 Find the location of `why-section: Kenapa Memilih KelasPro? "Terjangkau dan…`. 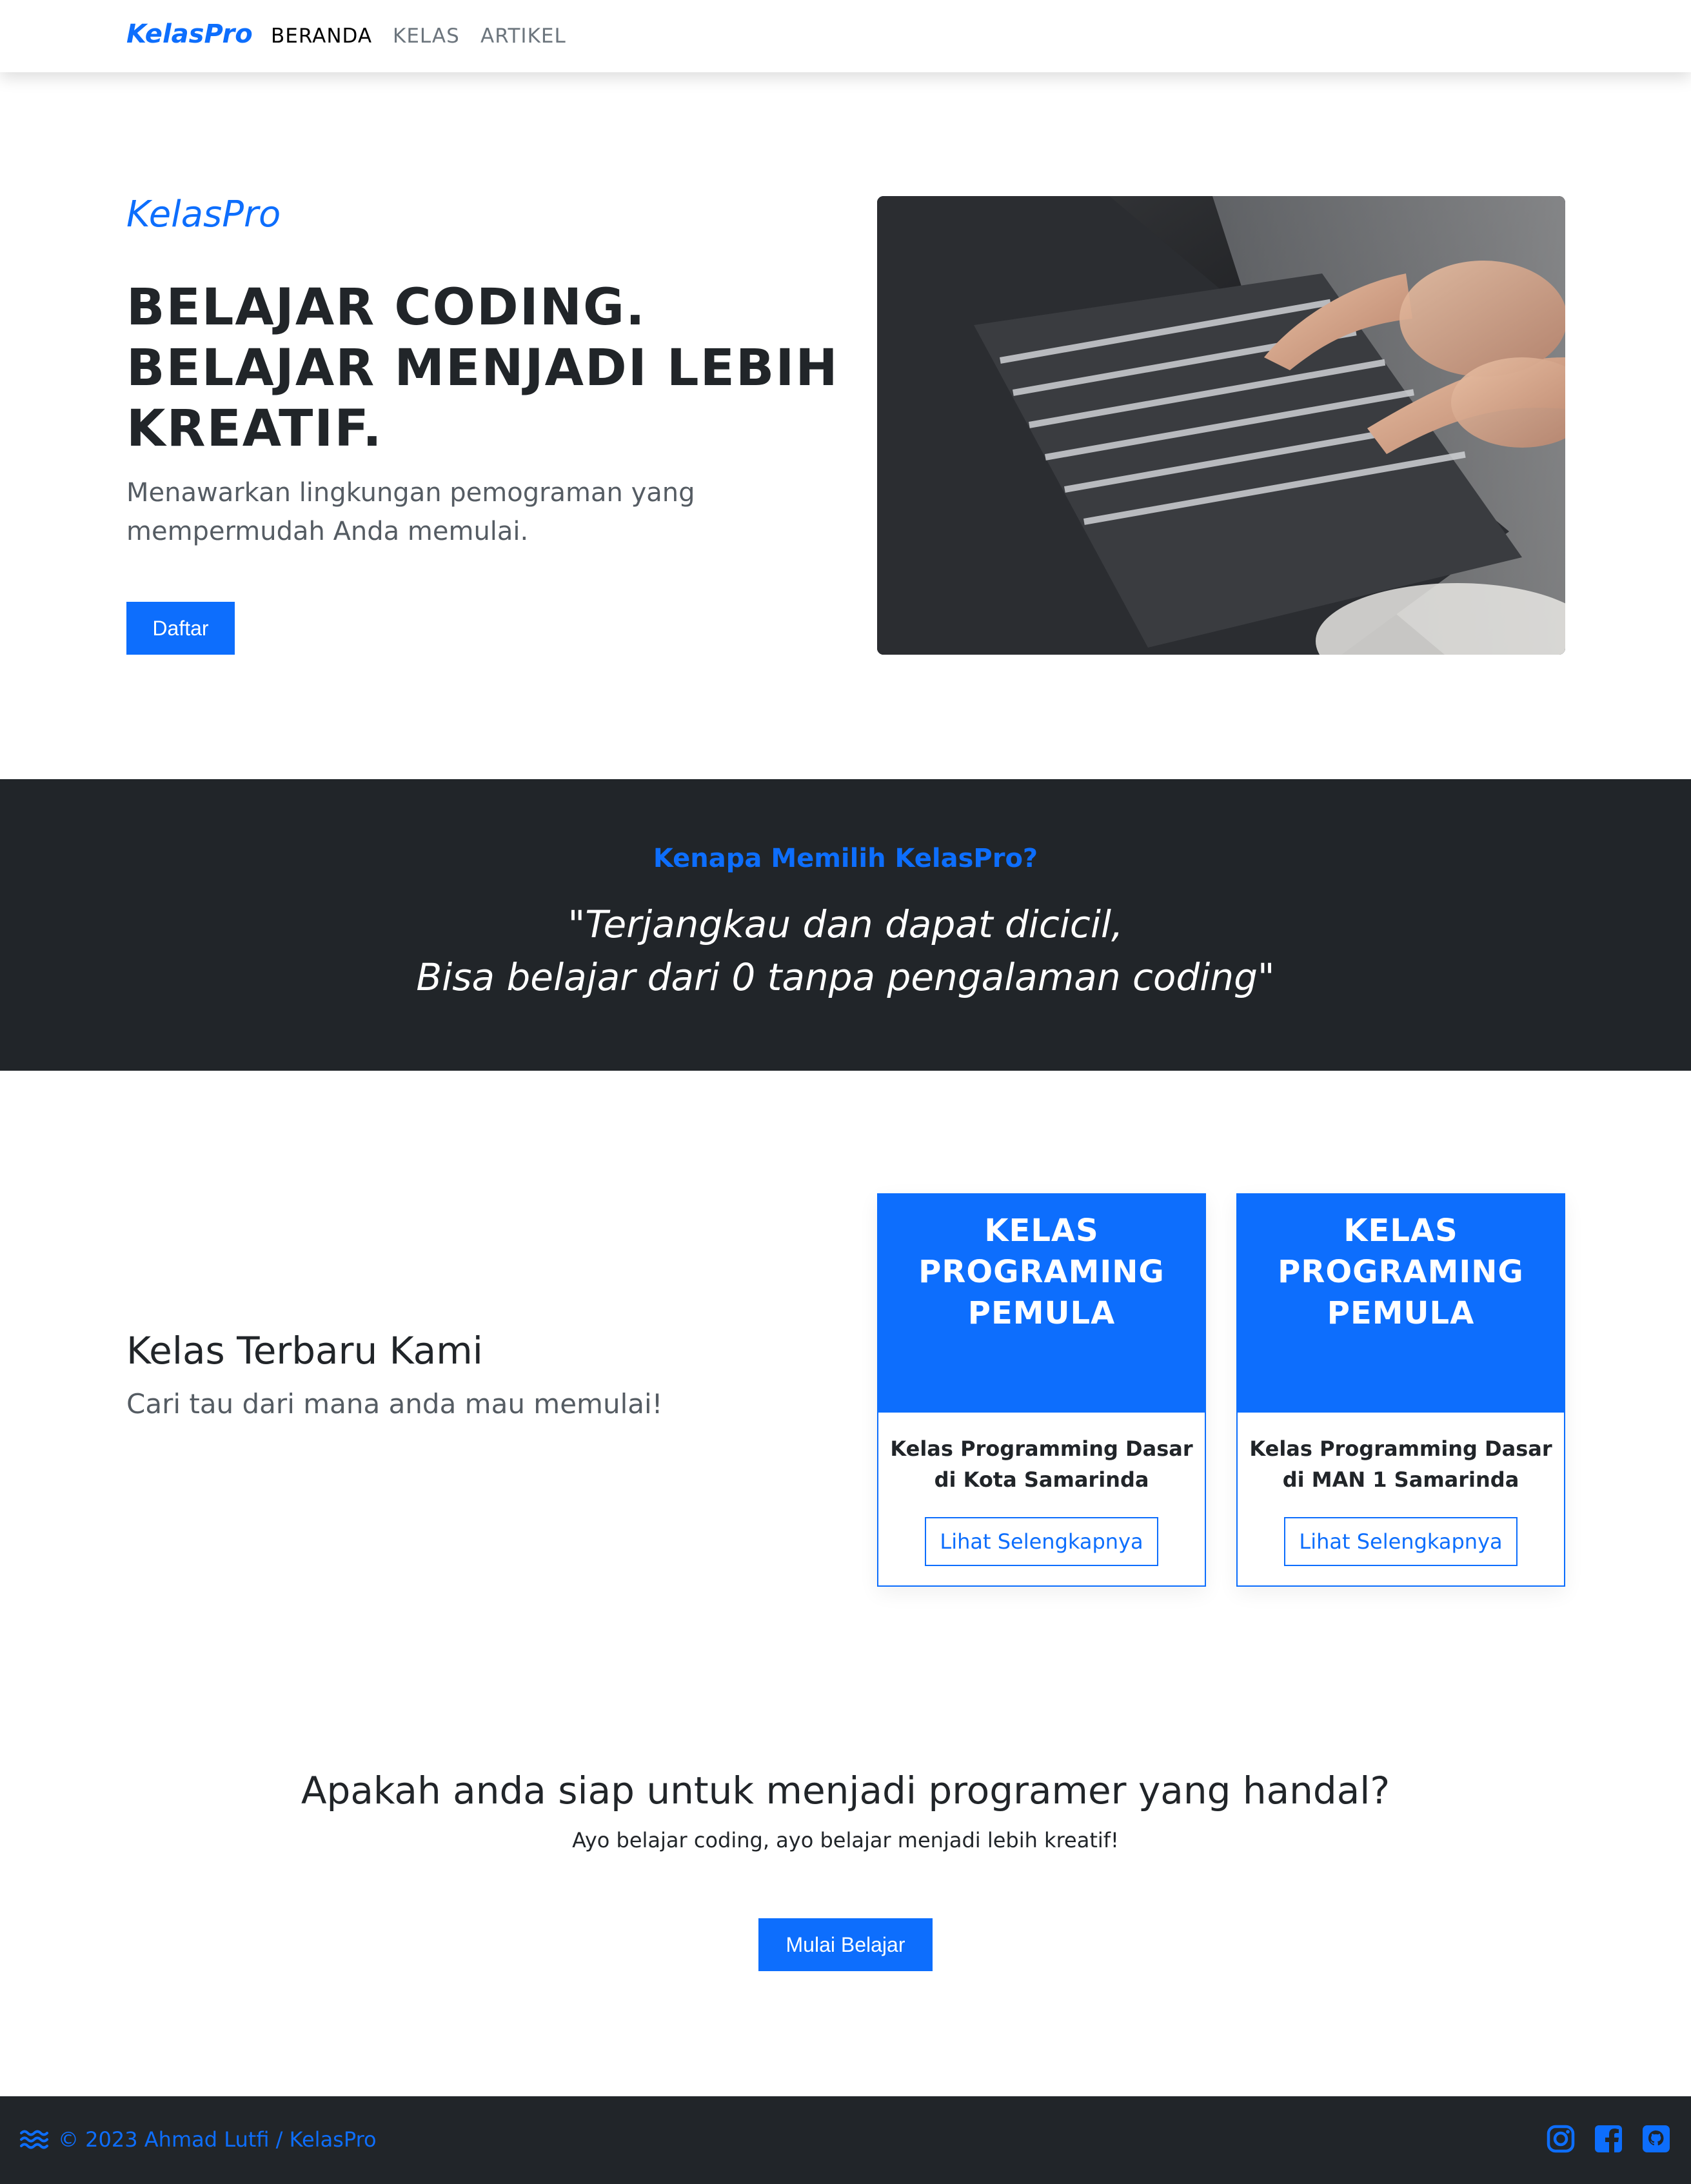

why-section: Kenapa Memilih KelasPro? "Terjangkau dan… is located at coordinates (845, 925).